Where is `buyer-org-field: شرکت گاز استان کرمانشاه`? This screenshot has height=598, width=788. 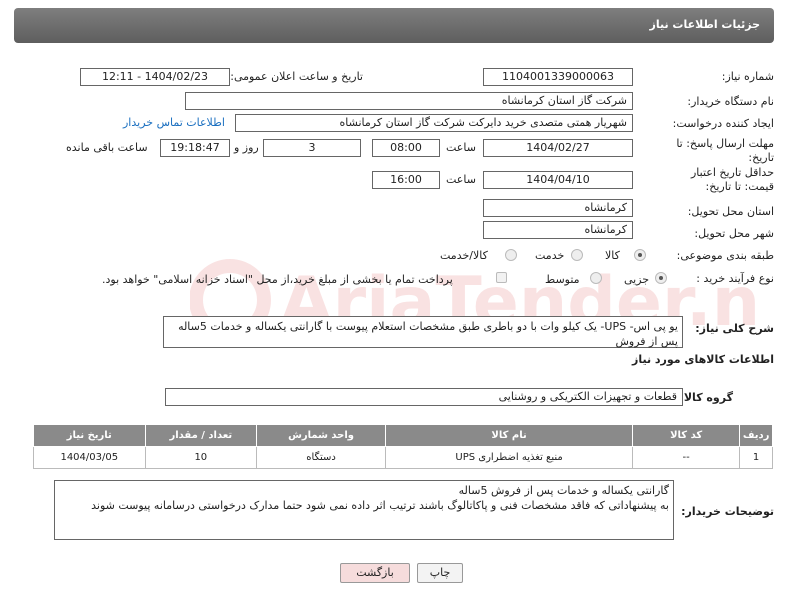
buyer-org-field: شرکت گاز استان کرمانشاه is located at coordinates (409, 101).